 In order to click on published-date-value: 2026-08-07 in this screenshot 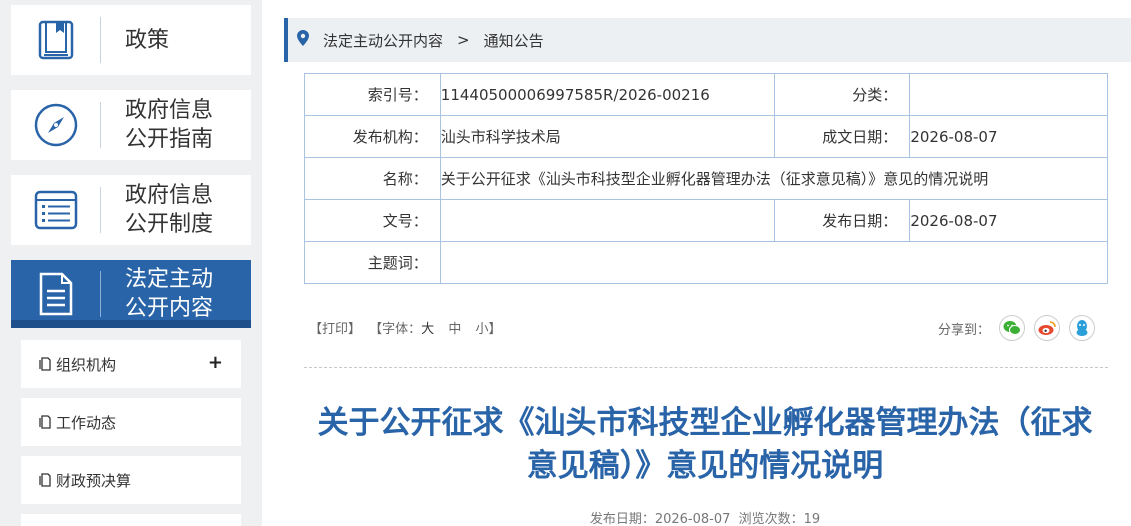, I will do `click(1008, 220)`.